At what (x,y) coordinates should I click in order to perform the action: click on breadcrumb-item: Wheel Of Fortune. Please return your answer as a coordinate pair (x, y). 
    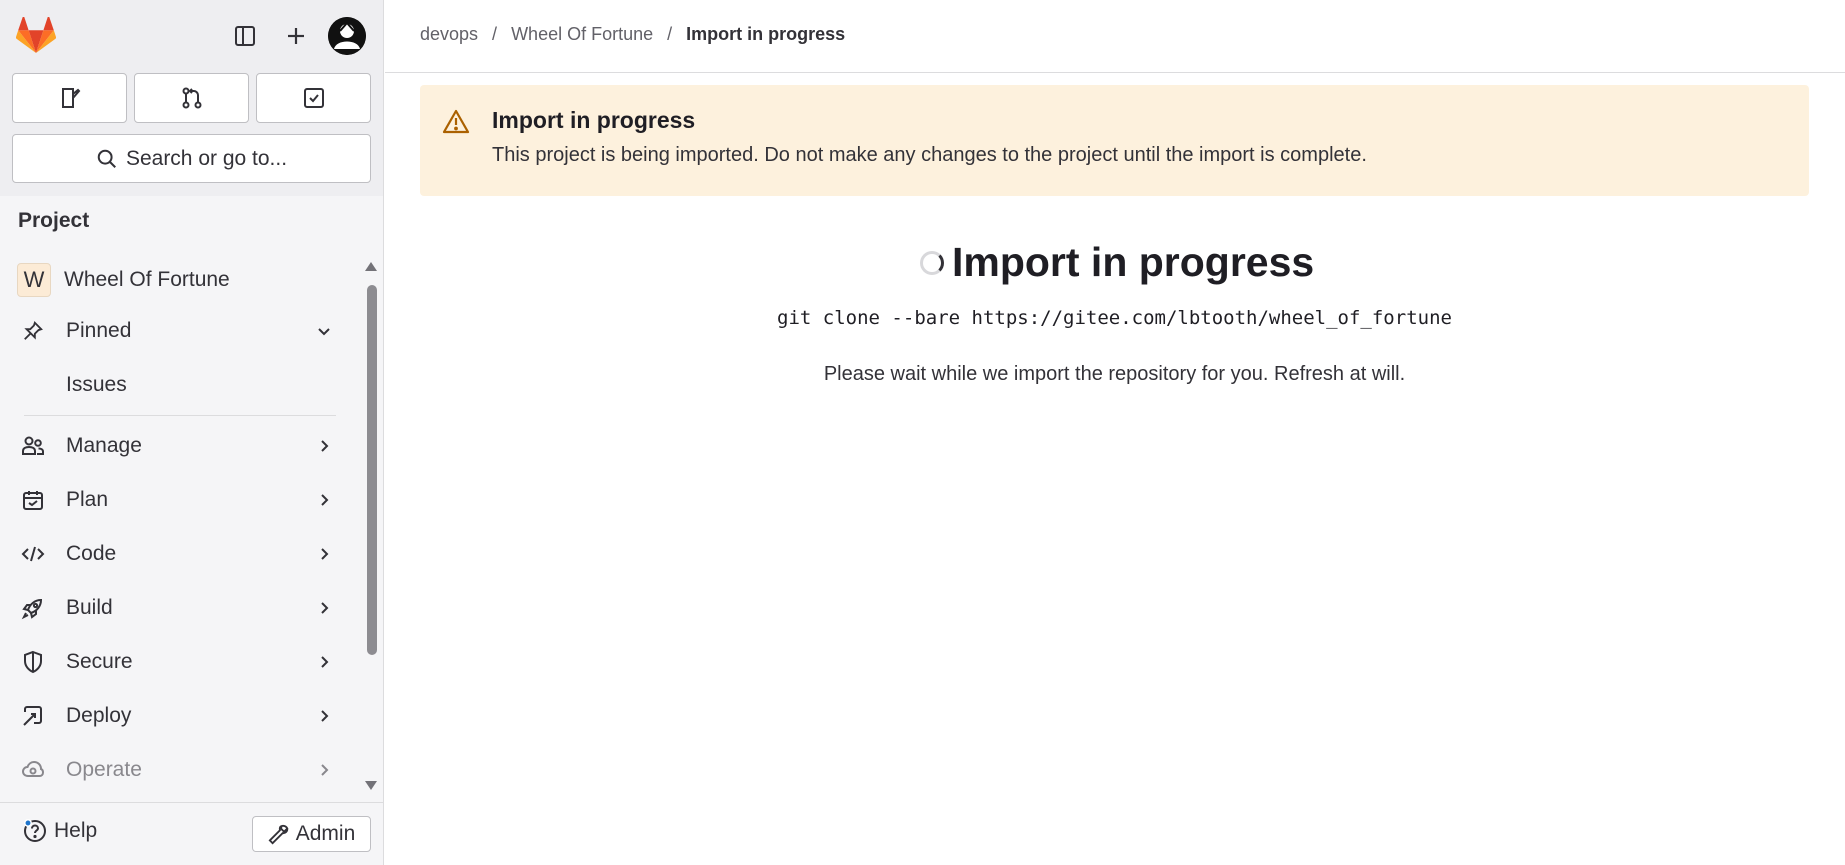
    Looking at the image, I should click on (582, 34).